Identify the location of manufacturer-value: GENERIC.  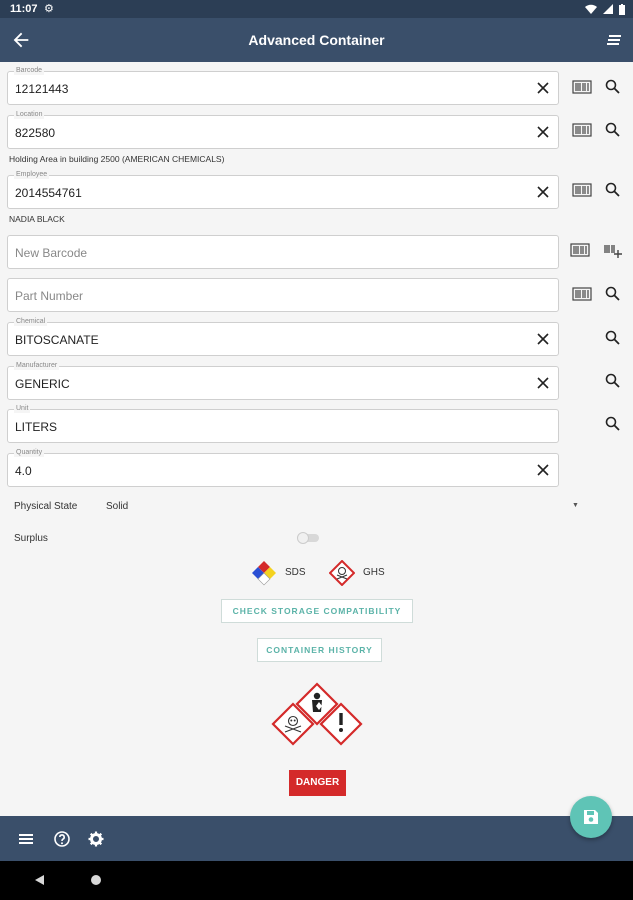
(42, 384).